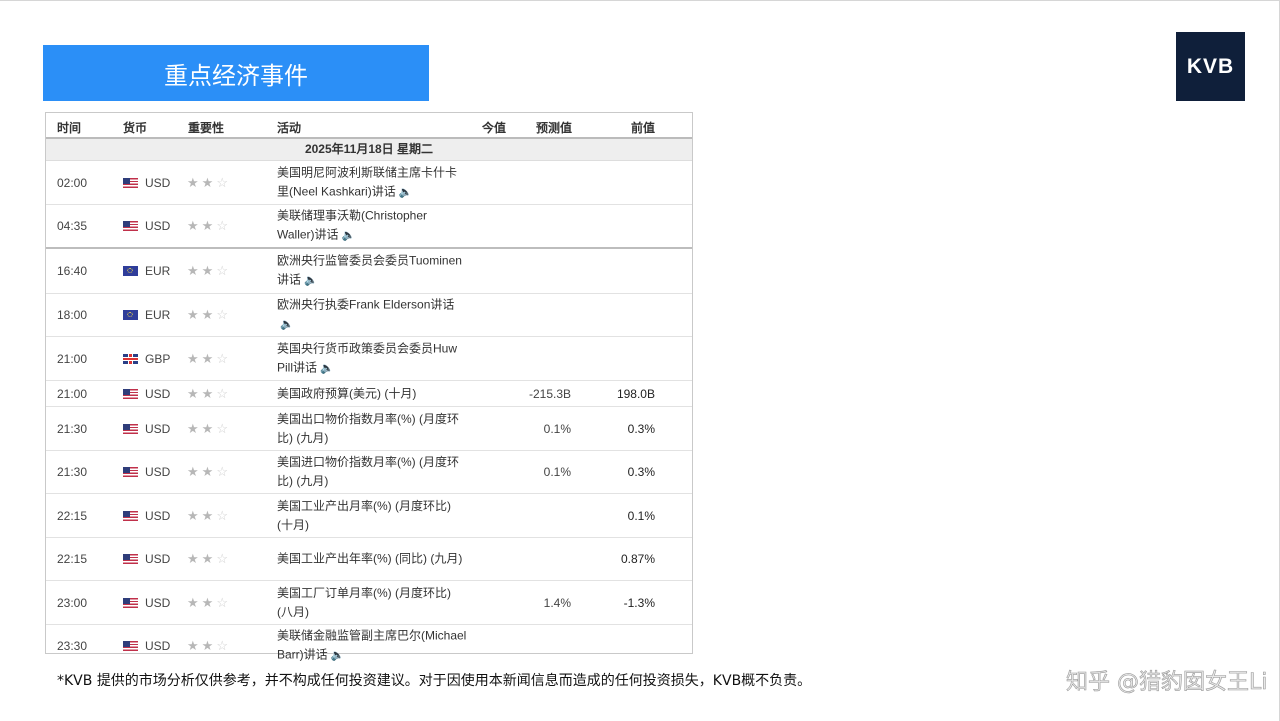 Image resolution: width=1280 pixels, height=721 pixels. I want to click on event-name: 美国工业产出年率(%) (同比) (九月), so click(372, 559).